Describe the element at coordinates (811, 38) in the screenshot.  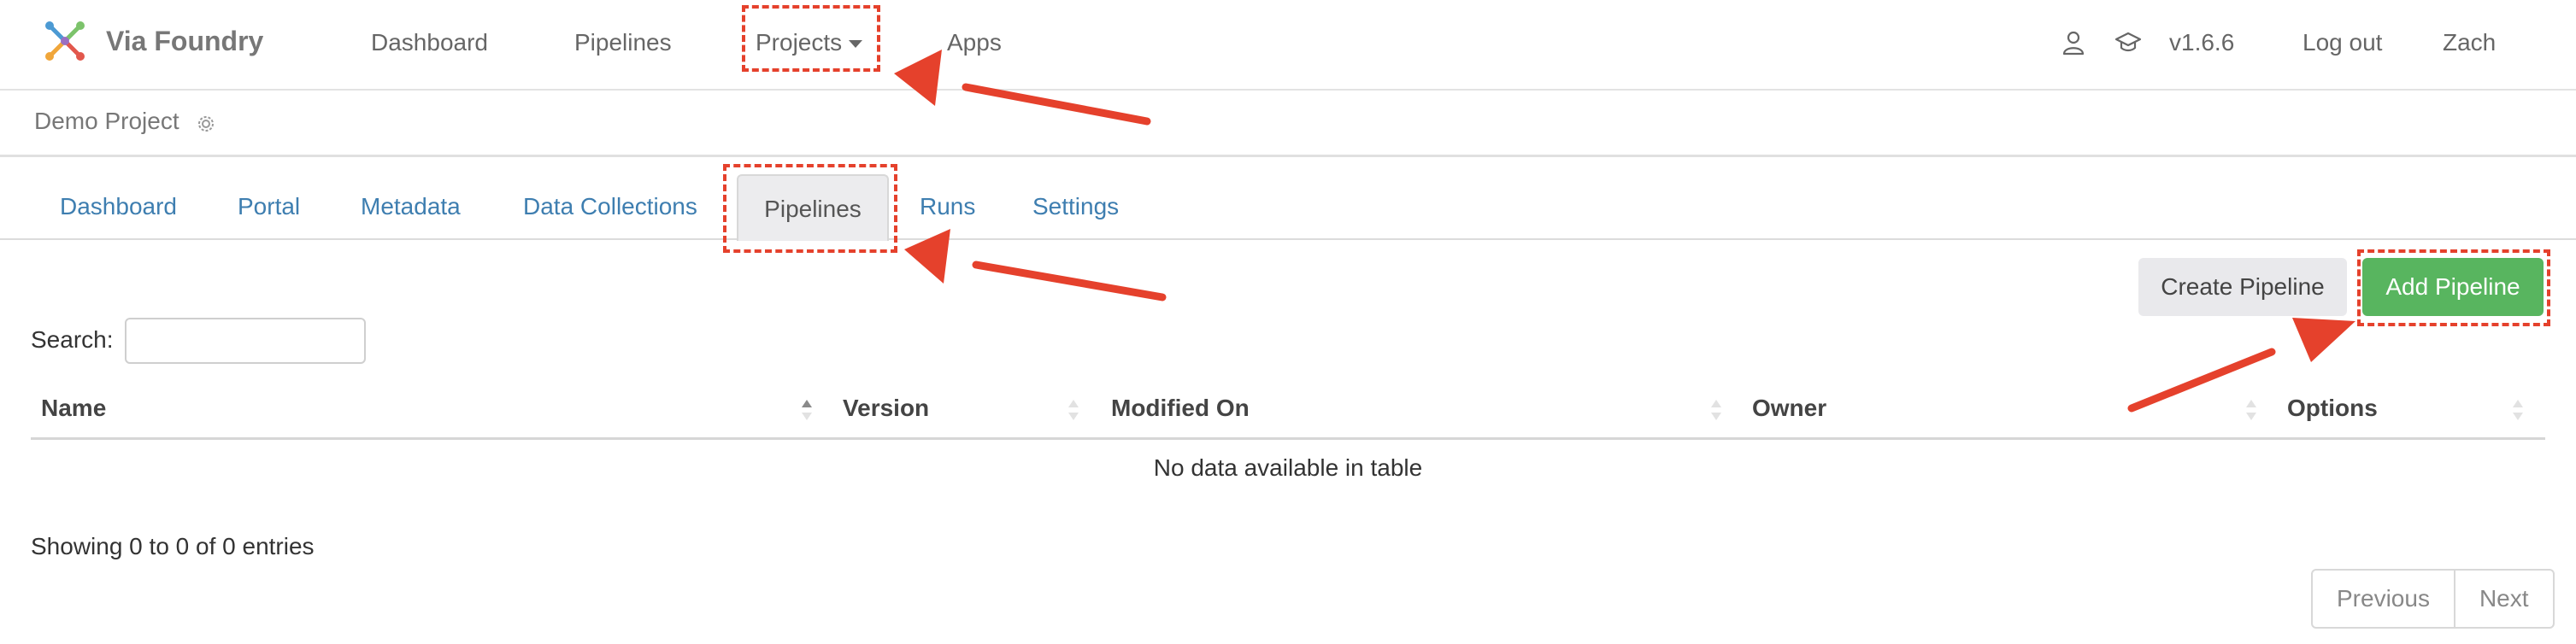
I see `highlight-projects` at that location.